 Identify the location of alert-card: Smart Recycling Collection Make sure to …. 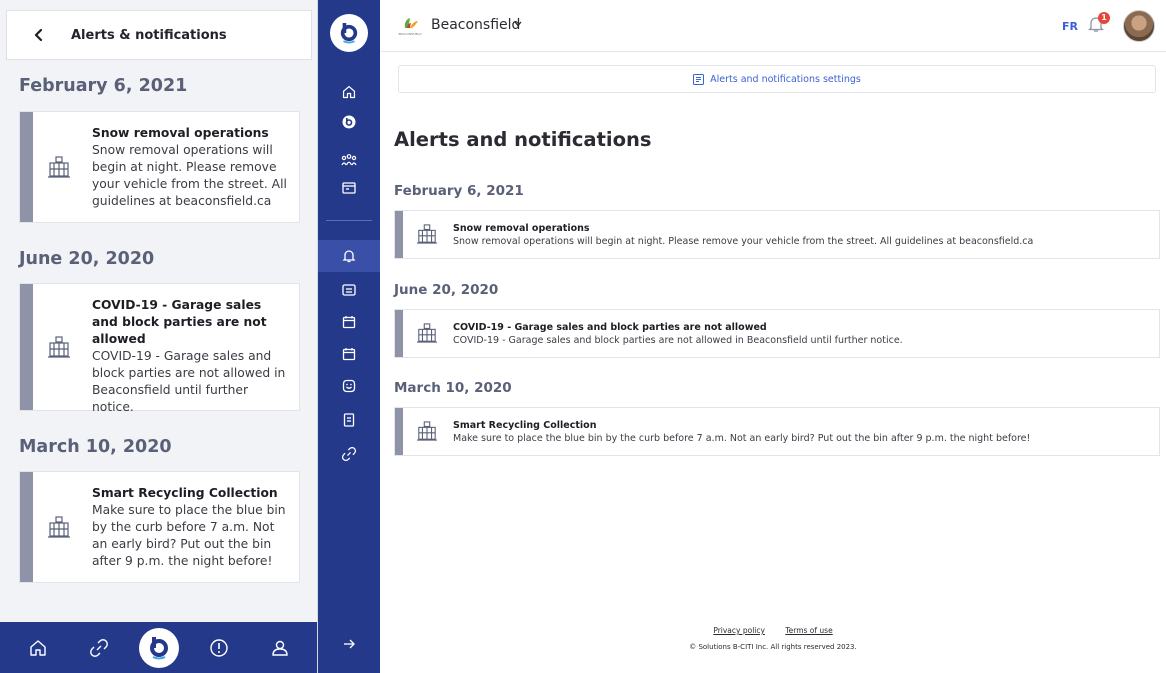
(777, 431).